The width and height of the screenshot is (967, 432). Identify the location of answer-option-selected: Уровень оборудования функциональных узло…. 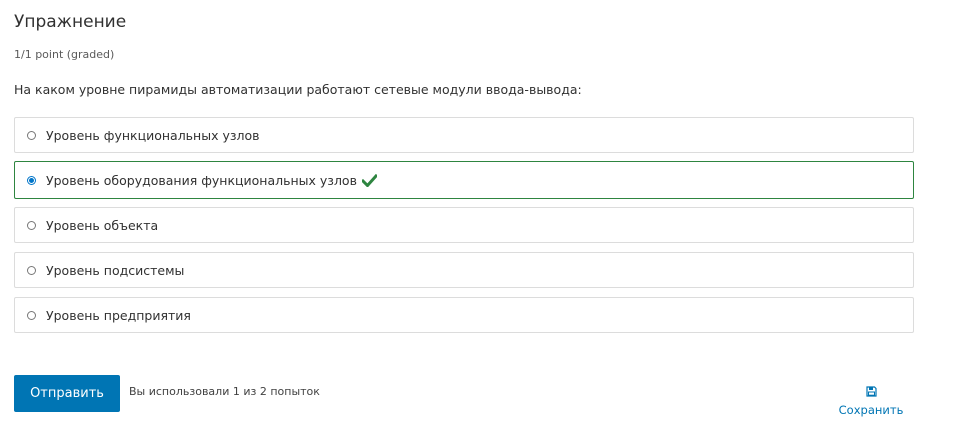
(464, 180).